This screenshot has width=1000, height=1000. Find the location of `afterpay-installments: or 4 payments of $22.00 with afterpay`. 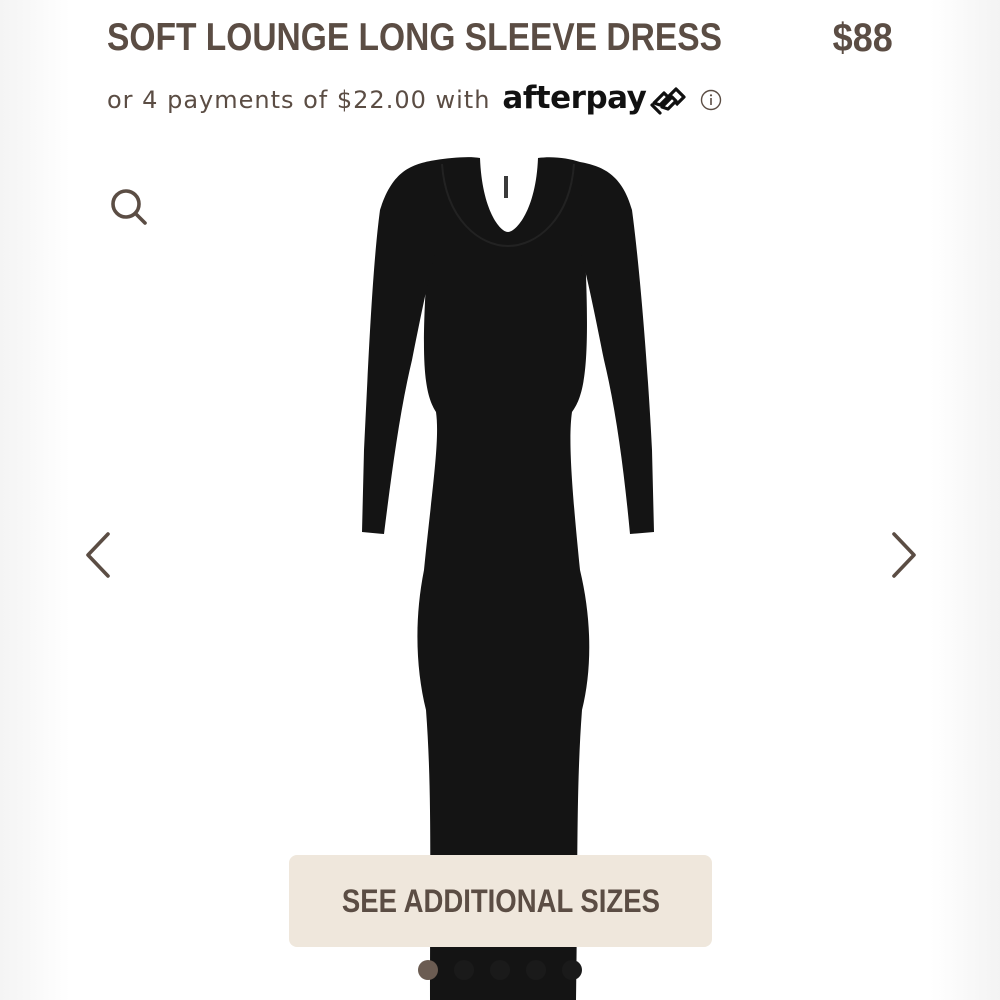

afterpay-installments: or 4 payments of $22.00 with afterpay is located at coordinates (414, 100).